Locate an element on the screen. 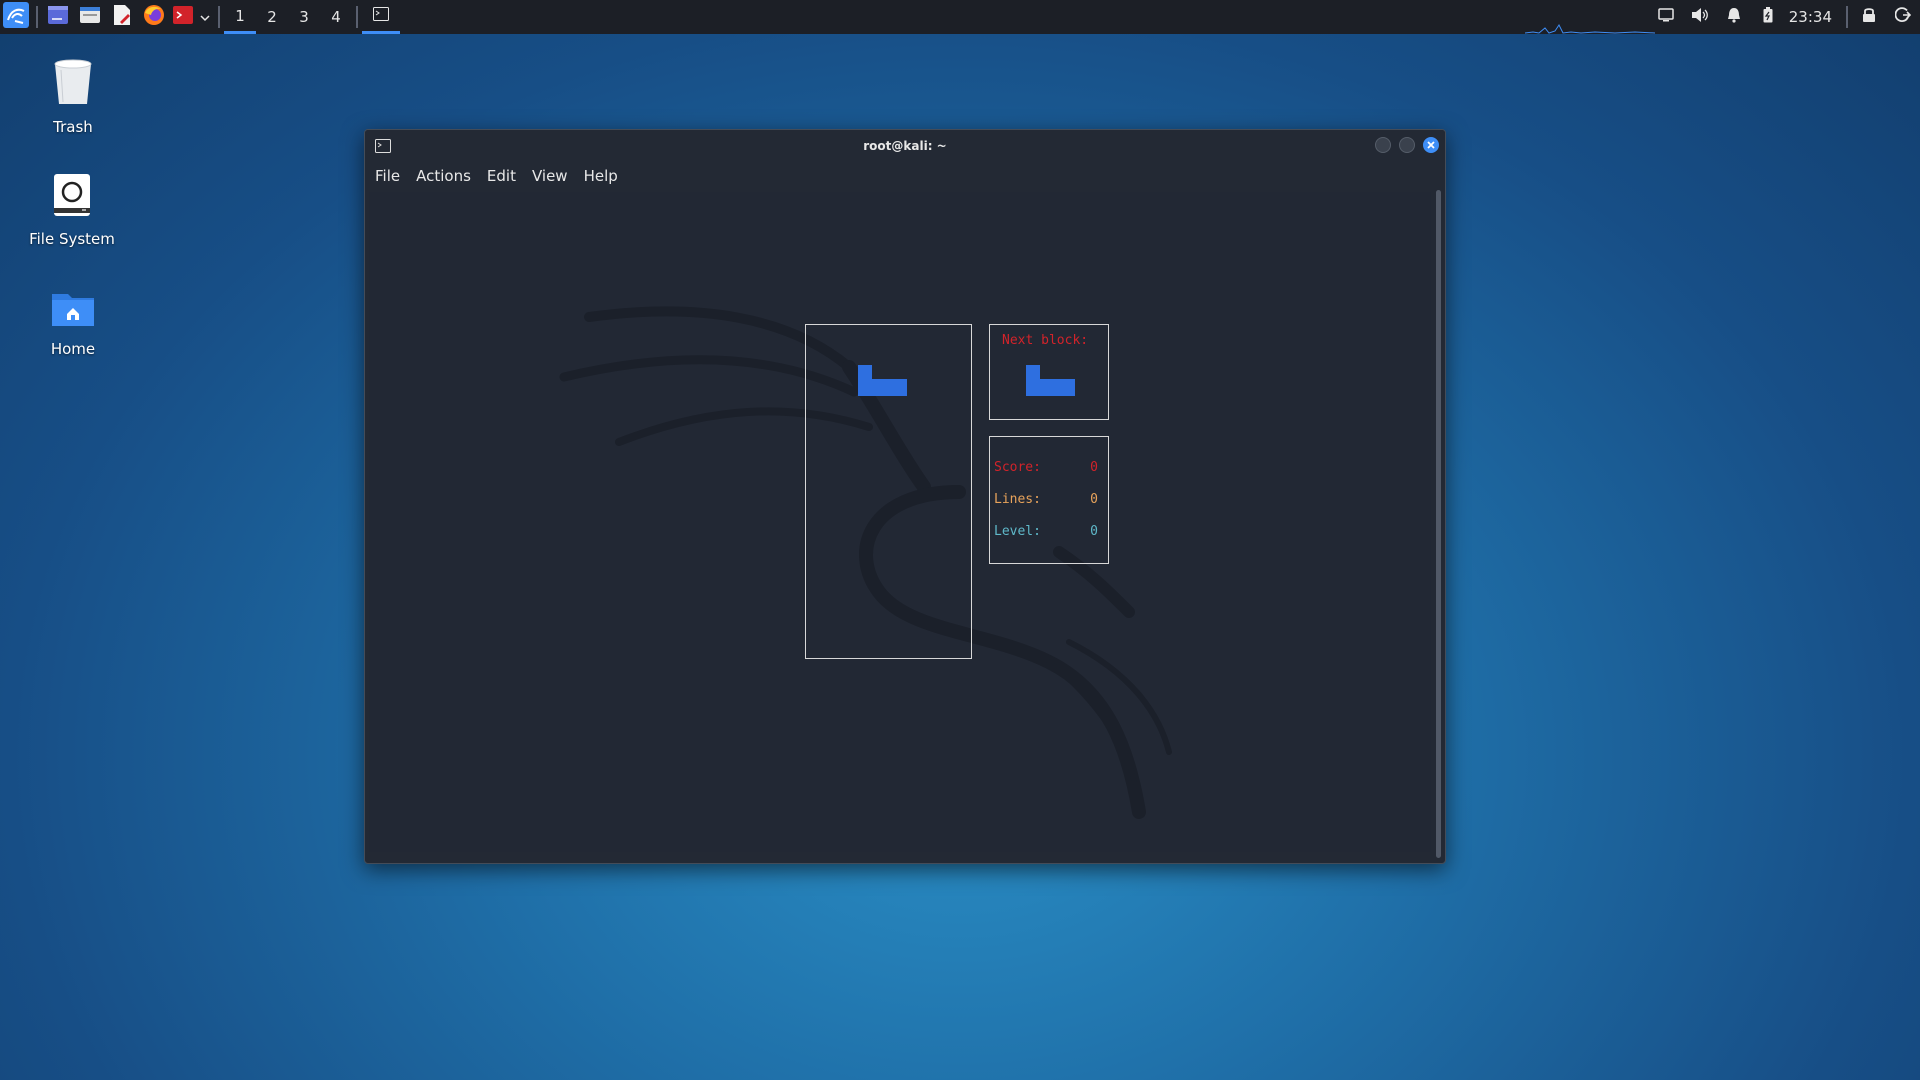  window-controls is located at coordinates (1407, 145).